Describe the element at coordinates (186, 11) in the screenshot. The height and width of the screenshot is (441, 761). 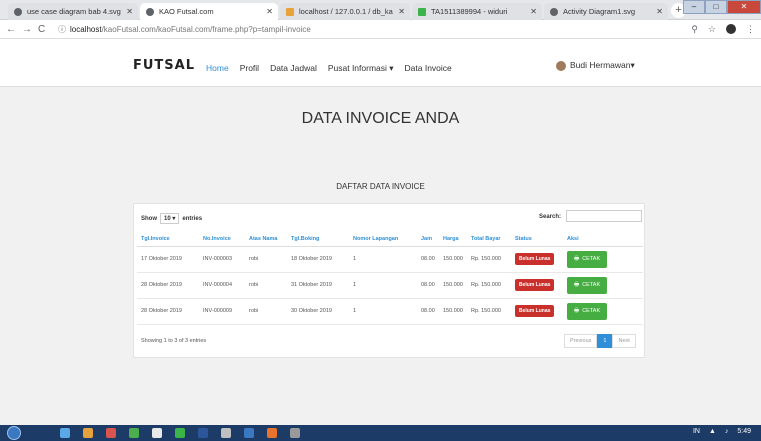
I see `tab-title: KAO Futsal.com` at that location.